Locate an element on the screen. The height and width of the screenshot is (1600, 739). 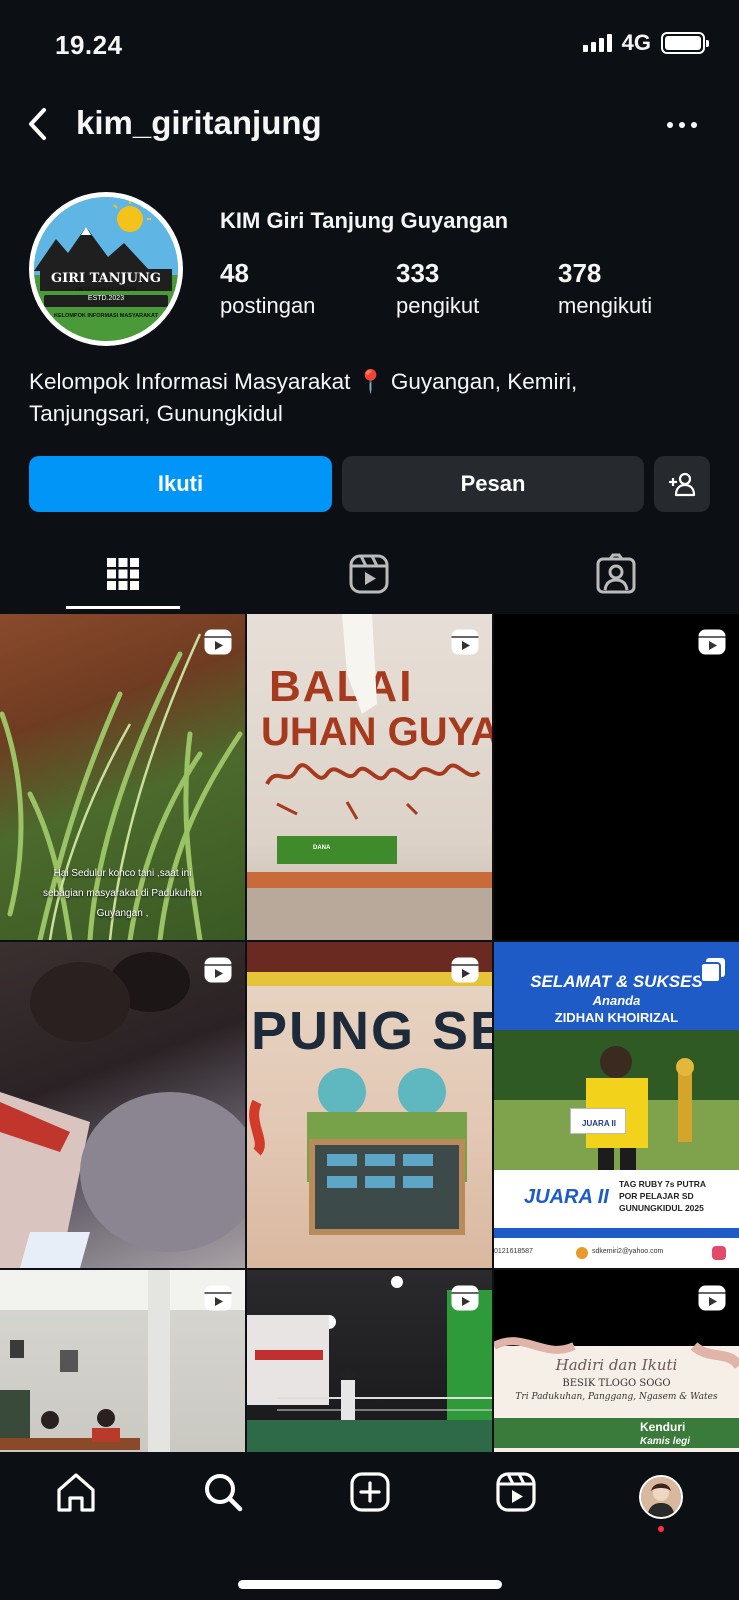
post-thumbnail: BALAI UHAN GUYAN DANA is located at coordinates (369, 777).